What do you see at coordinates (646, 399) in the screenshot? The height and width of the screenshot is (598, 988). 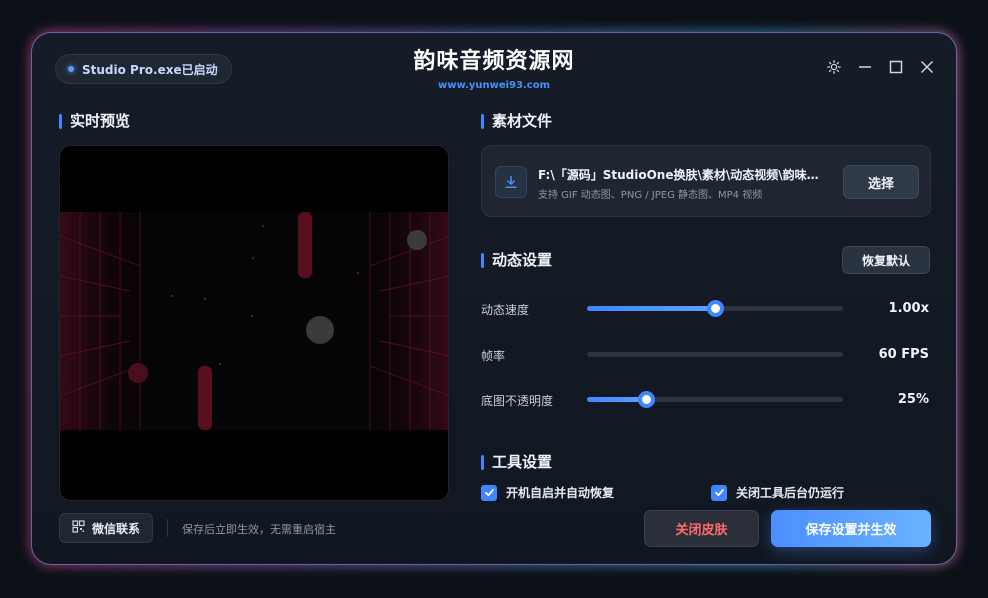 I see `opacity-slider-thumb` at bounding box center [646, 399].